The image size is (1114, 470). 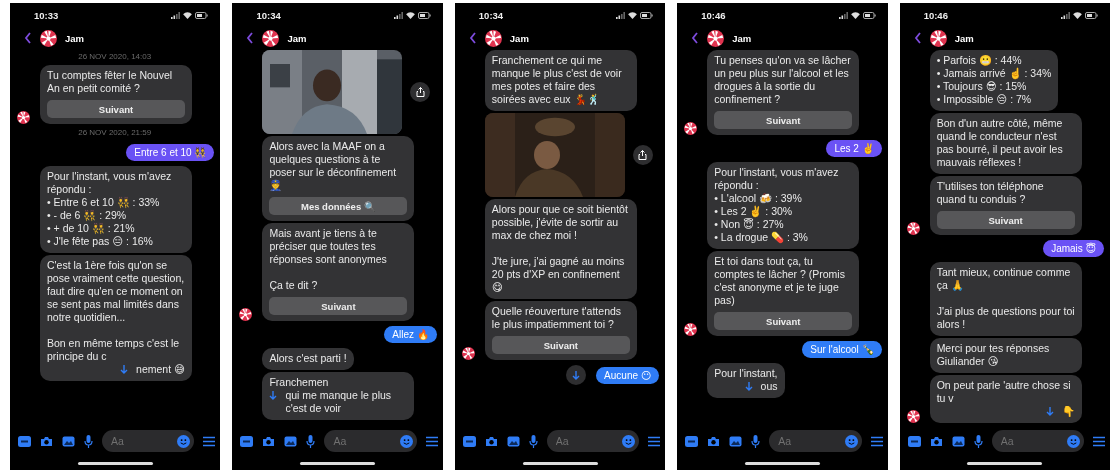 I want to click on message-text: 👇, so click(x=1068, y=411).